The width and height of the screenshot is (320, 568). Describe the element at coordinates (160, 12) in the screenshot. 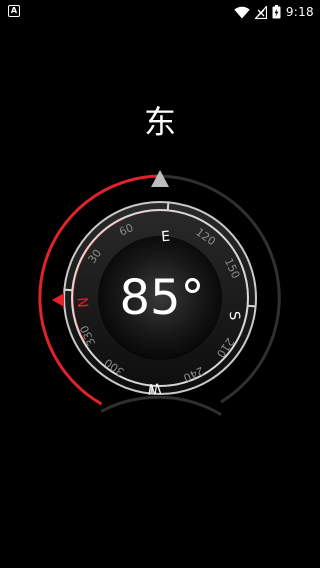

I see `status-bar: A 9:18` at that location.